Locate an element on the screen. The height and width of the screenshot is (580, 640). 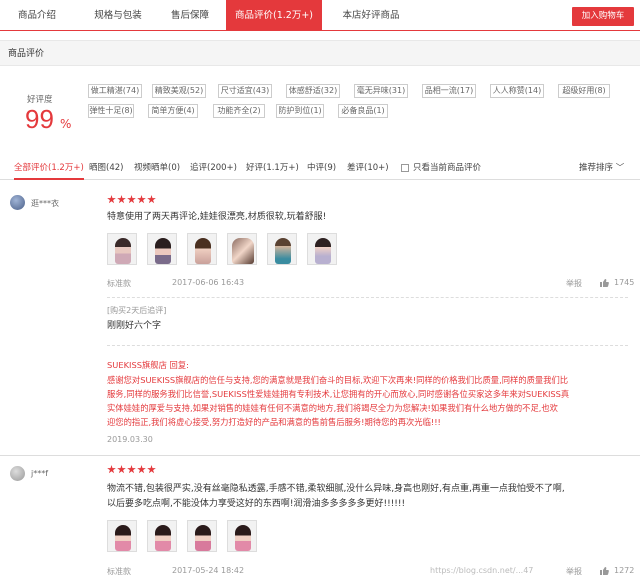
tag-chip: 简单方便(4) is located at coordinates (173, 111).